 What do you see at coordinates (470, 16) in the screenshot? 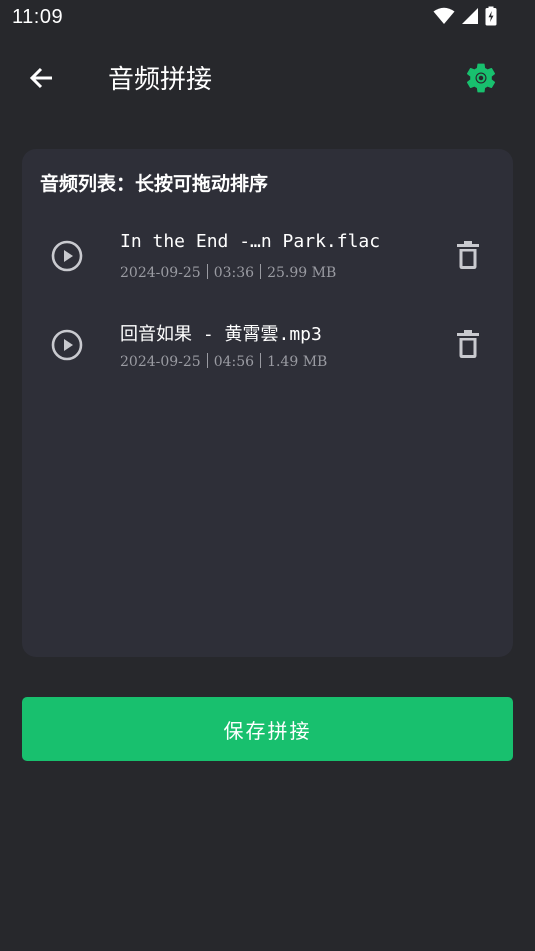
I see `cellular-signal-icon` at bounding box center [470, 16].